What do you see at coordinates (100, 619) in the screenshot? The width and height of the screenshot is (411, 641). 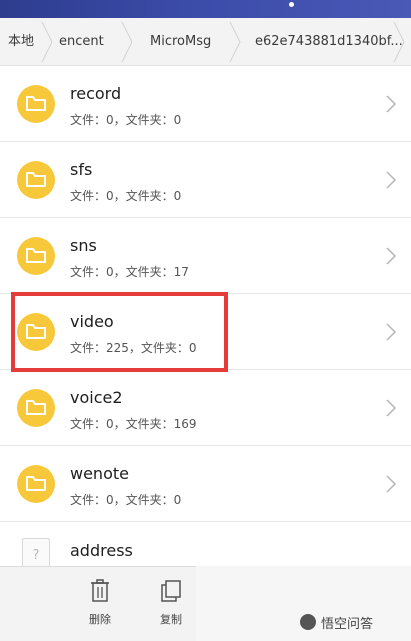 I see `delete-label: 删除` at bounding box center [100, 619].